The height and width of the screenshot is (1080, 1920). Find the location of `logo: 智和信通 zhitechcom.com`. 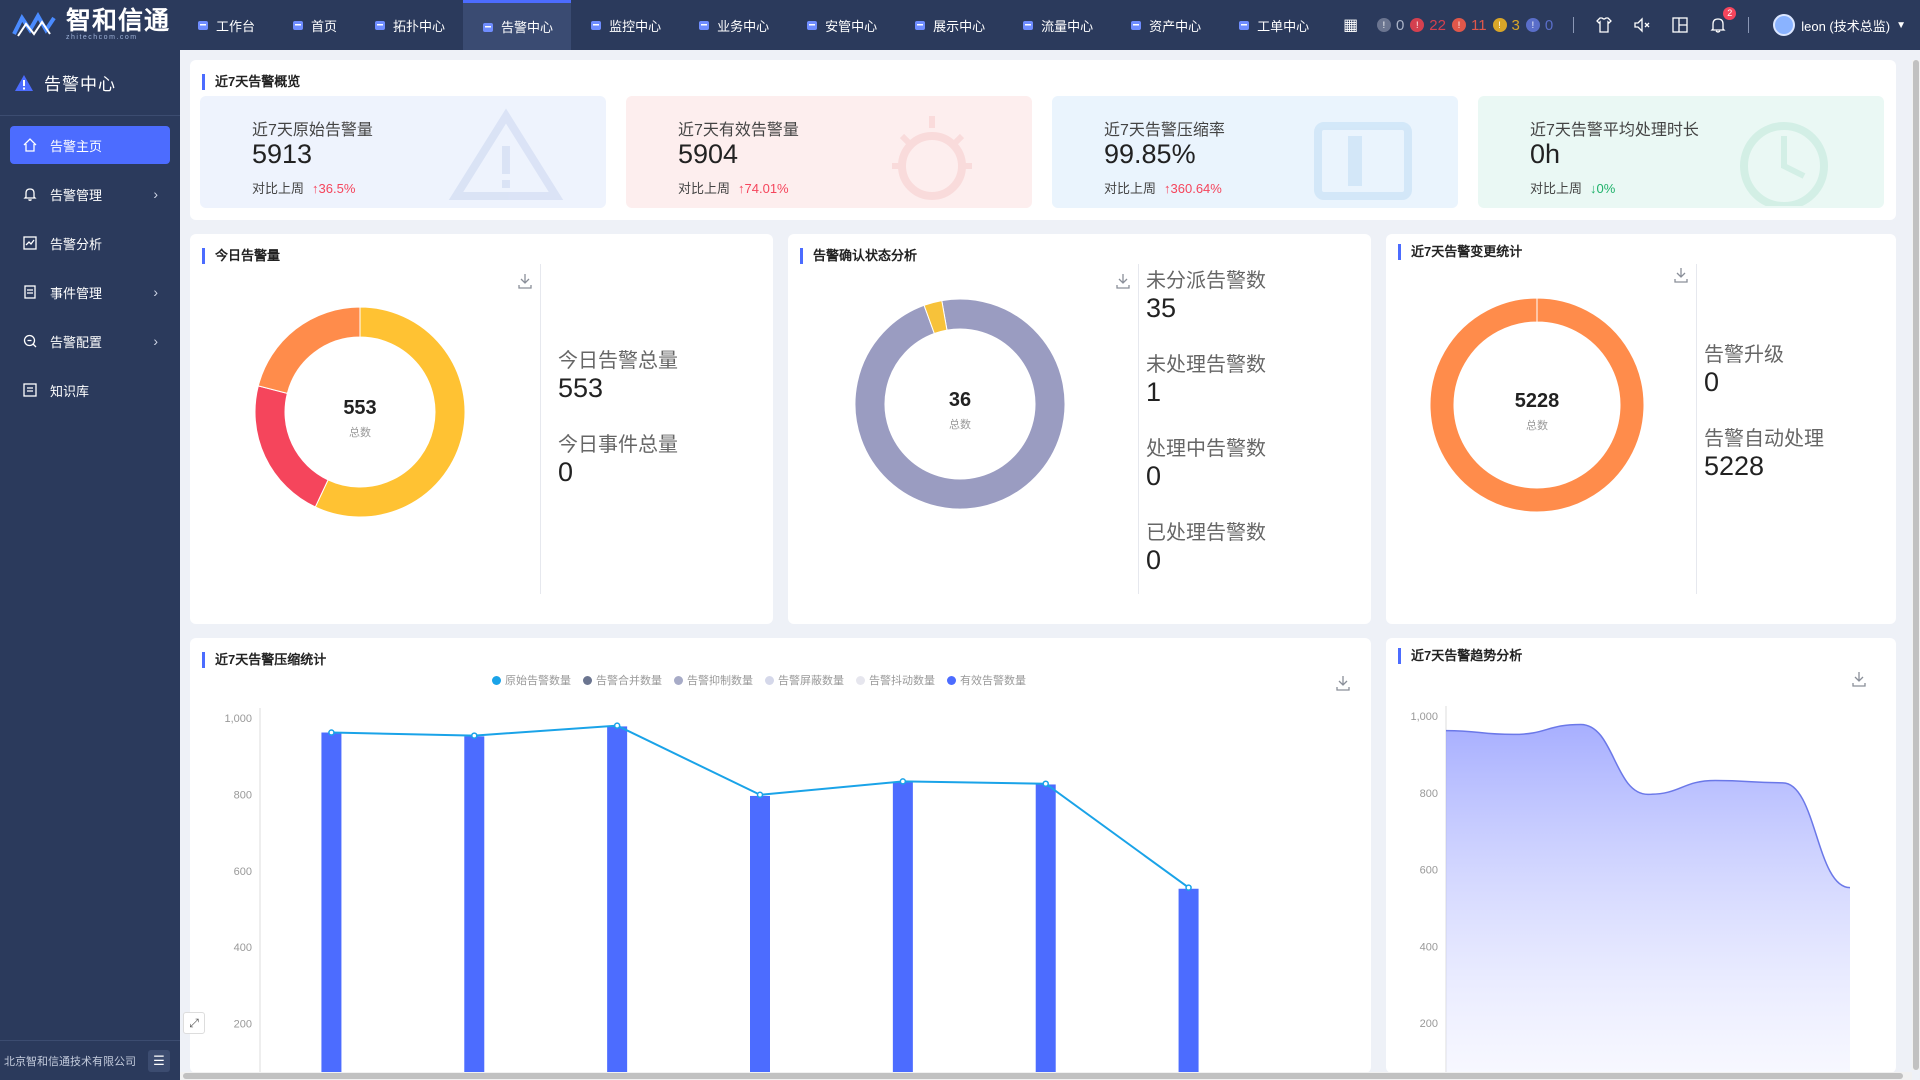

logo: 智和信通 zhitechcom.com is located at coordinates (89, 25).